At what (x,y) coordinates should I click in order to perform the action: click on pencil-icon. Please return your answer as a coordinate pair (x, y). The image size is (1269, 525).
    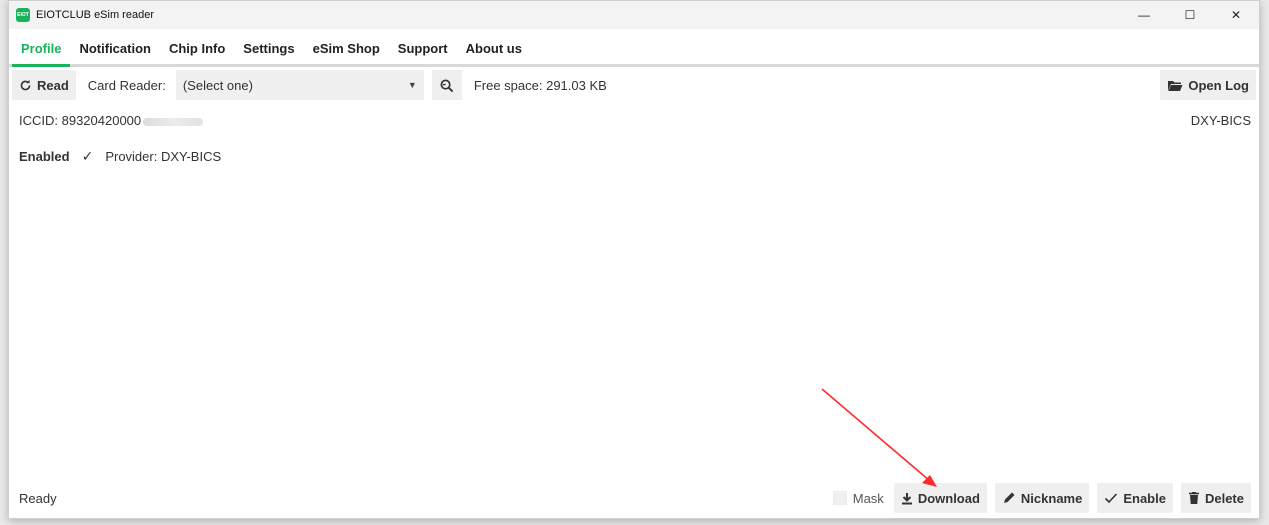
    Looking at the image, I should click on (1009, 497).